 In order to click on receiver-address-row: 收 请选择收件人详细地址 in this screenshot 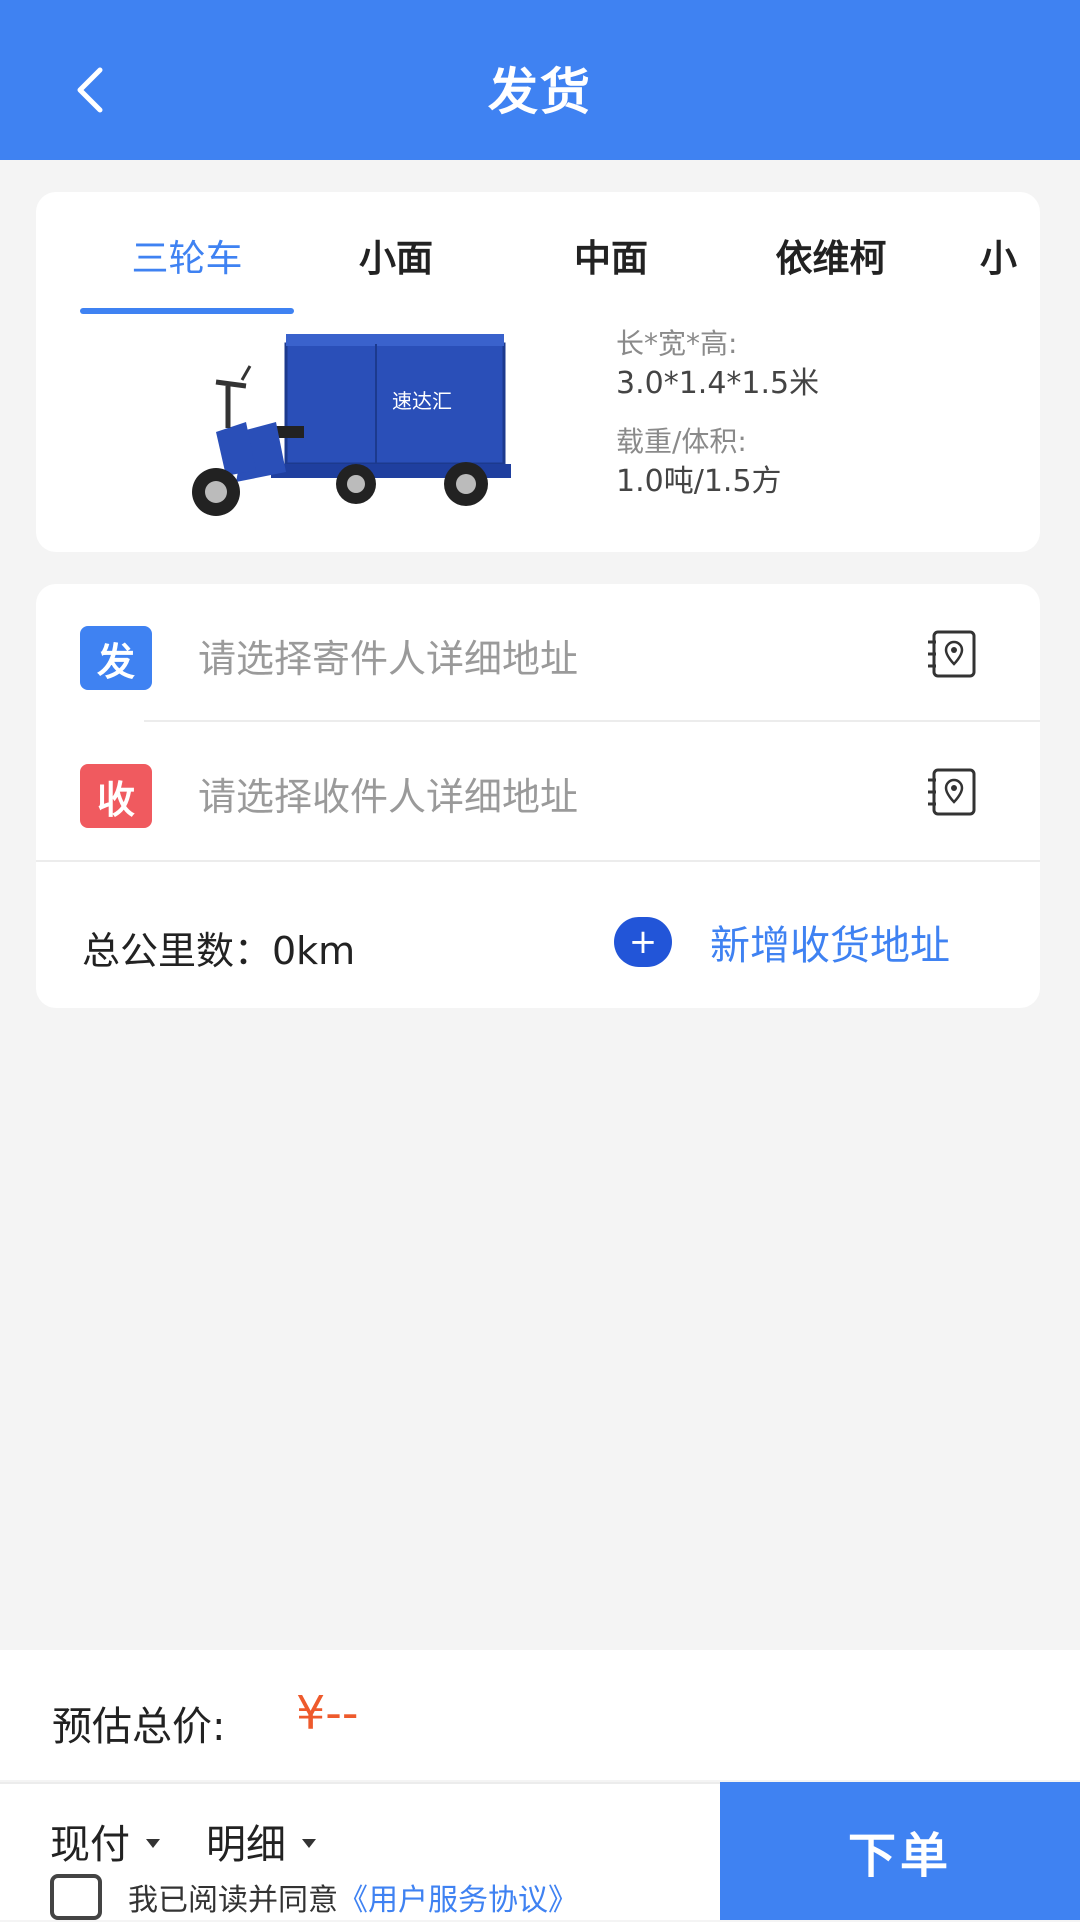, I will do `click(538, 791)`.